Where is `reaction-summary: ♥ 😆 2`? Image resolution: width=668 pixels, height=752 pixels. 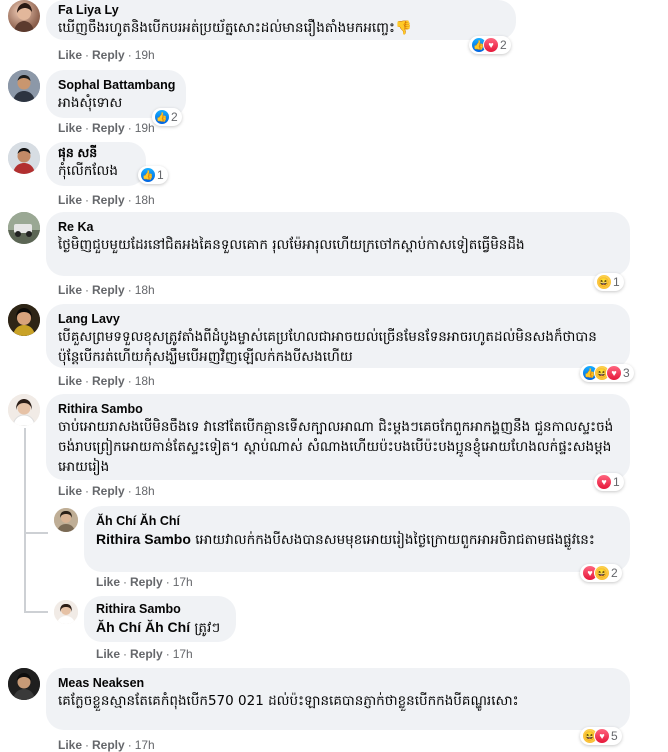 reaction-summary: ♥ 😆 2 is located at coordinates (601, 573).